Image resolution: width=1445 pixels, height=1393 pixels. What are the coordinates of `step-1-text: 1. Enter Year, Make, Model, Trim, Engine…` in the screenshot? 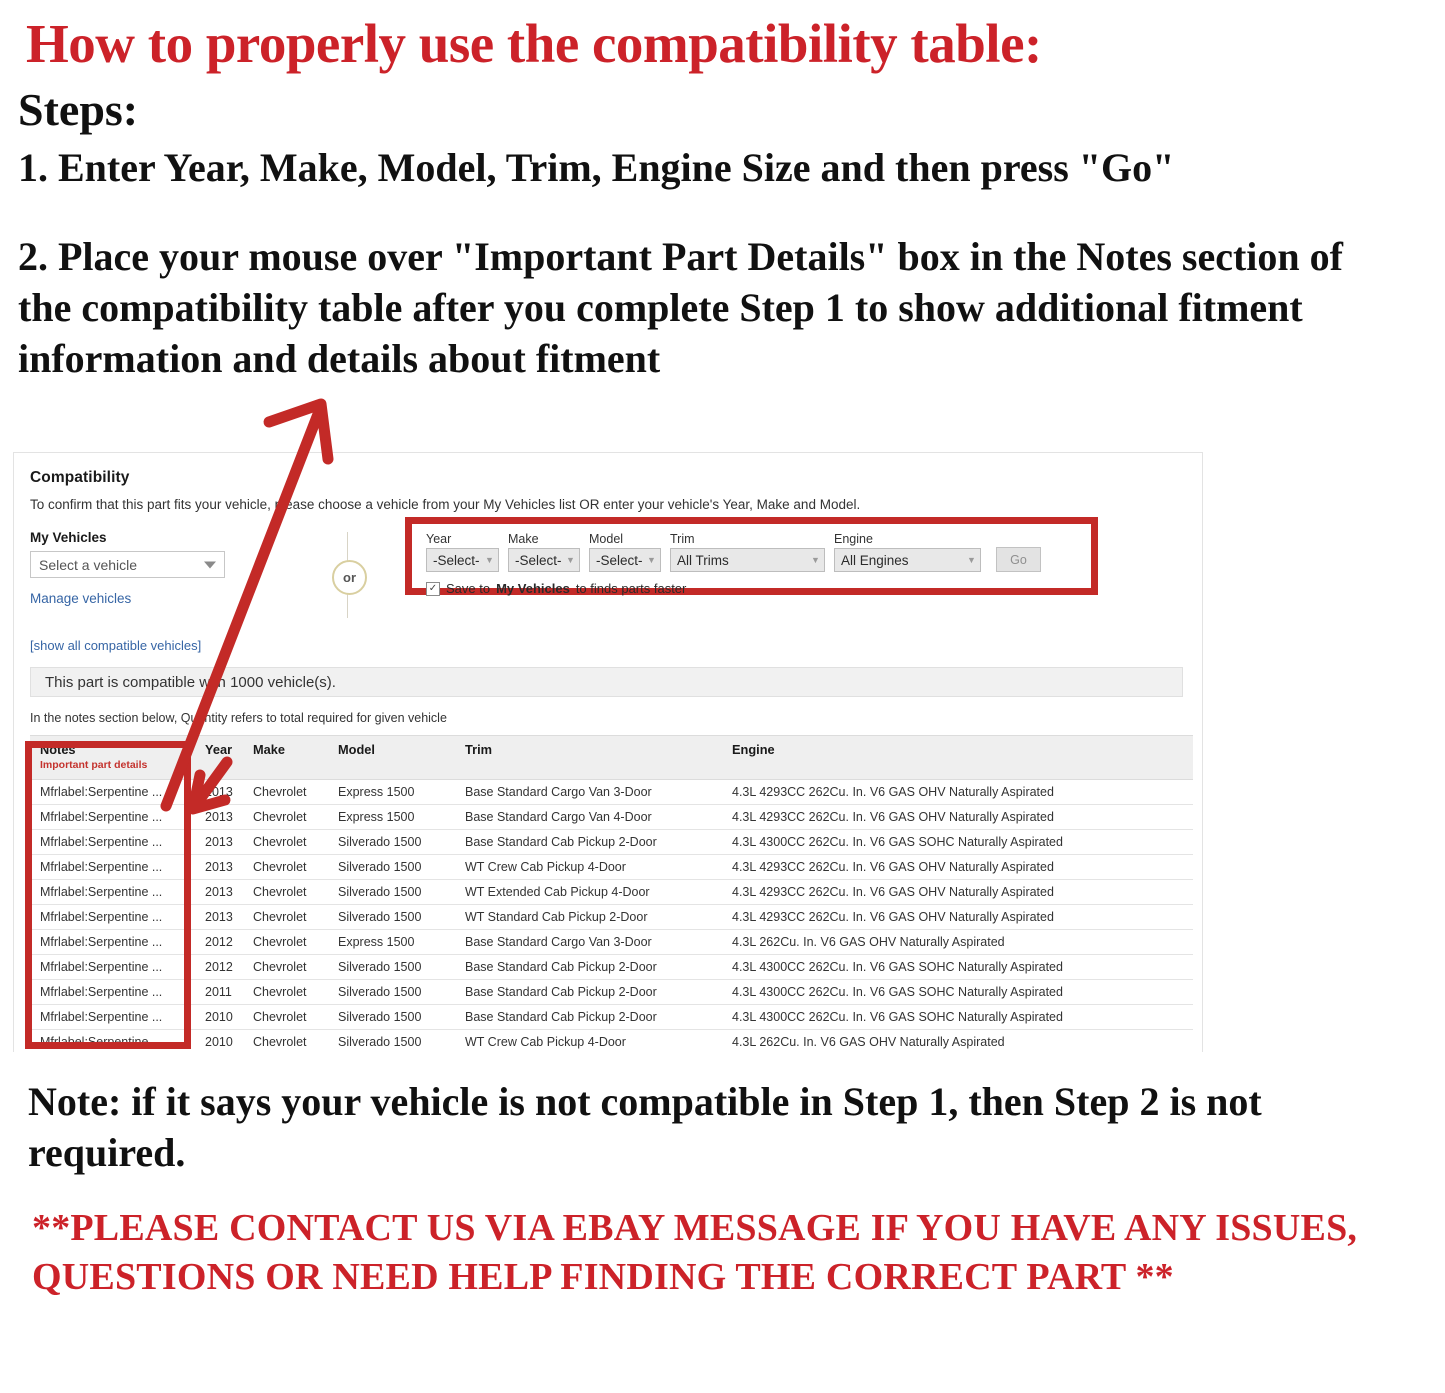 It's located at (596, 167).